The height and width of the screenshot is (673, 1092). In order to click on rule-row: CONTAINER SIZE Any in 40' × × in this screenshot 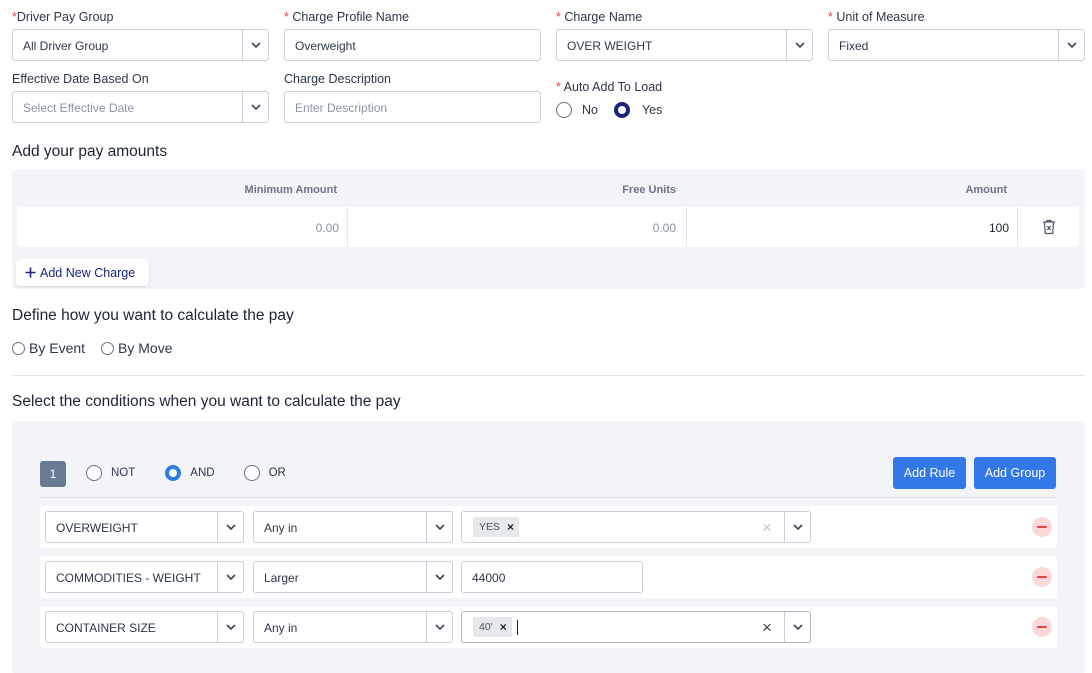, I will do `click(548, 627)`.